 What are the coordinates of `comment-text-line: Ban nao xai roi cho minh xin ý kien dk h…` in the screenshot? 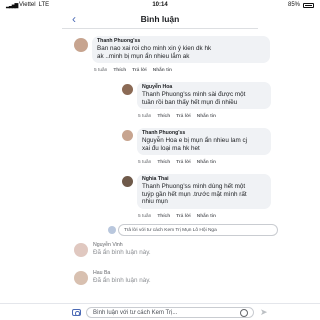 It's located at (154, 48).